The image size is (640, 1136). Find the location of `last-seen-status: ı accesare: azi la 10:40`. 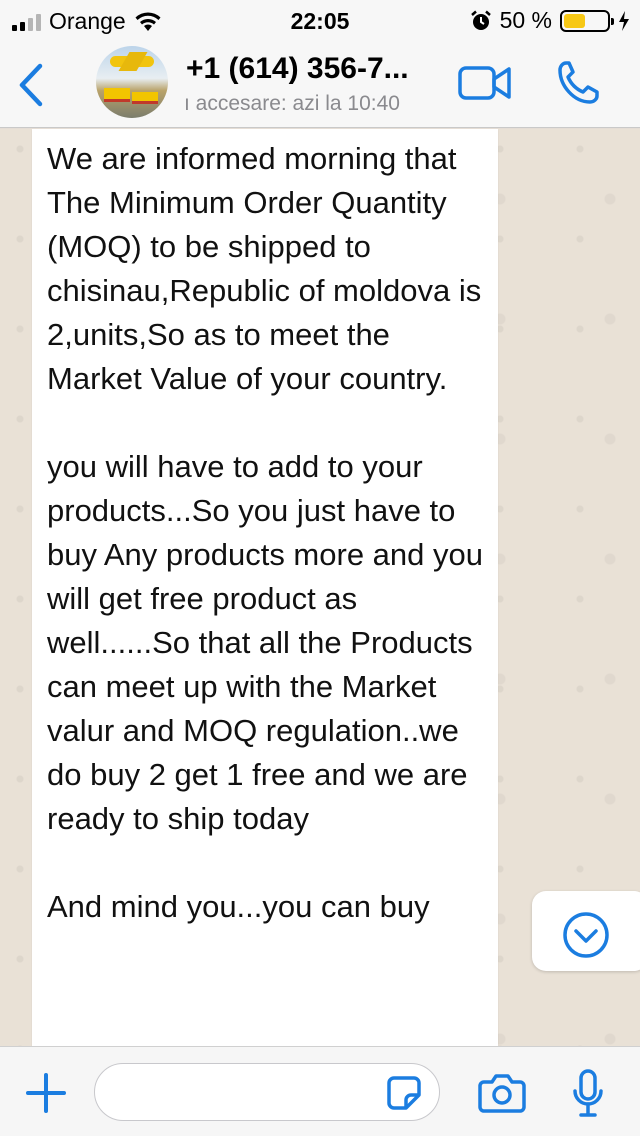

last-seen-status: ı accesare: azi la 10:40 is located at coordinates (292, 104).